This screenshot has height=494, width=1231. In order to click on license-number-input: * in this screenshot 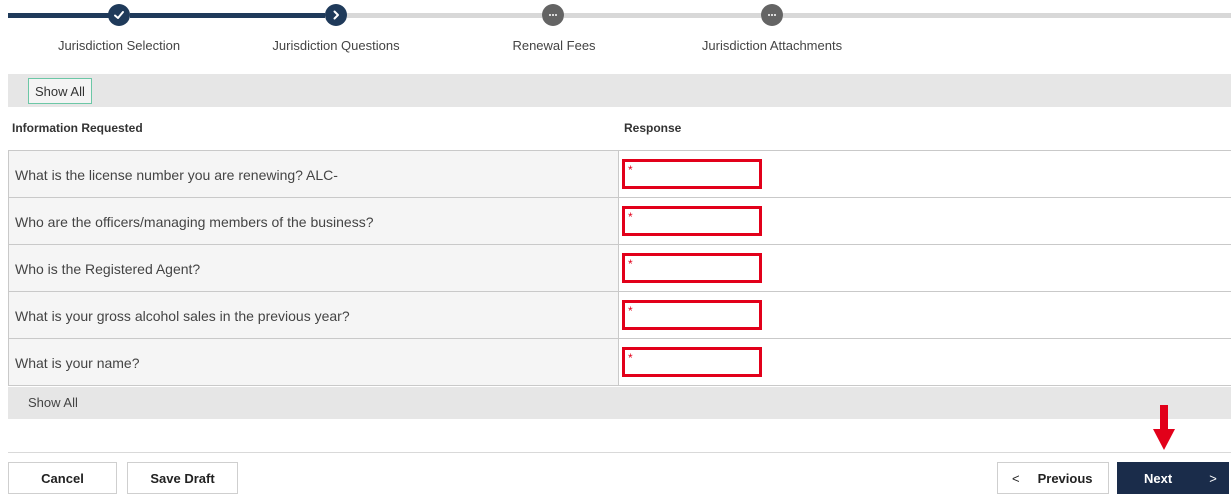, I will do `click(692, 174)`.